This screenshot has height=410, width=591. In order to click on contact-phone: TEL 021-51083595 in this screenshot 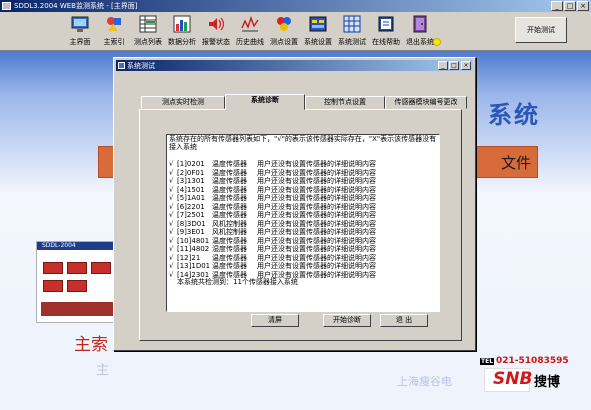, I will do `click(524, 361)`.